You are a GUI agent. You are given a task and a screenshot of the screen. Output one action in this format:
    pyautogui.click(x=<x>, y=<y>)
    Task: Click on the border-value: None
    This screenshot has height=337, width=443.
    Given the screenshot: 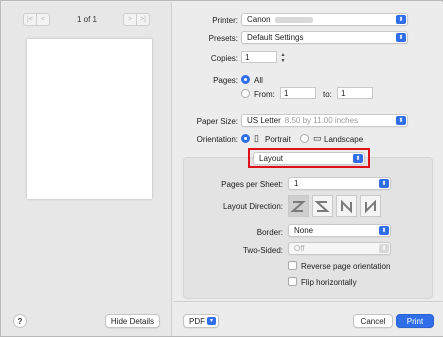 What is the action you would take?
    pyautogui.click(x=304, y=230)
    